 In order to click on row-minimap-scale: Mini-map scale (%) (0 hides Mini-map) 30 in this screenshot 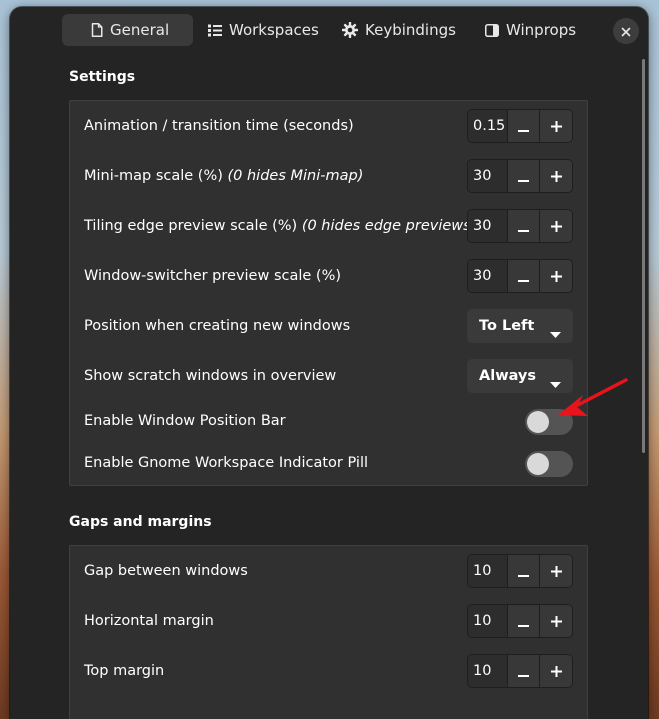, I will do `click(328, 176)`.